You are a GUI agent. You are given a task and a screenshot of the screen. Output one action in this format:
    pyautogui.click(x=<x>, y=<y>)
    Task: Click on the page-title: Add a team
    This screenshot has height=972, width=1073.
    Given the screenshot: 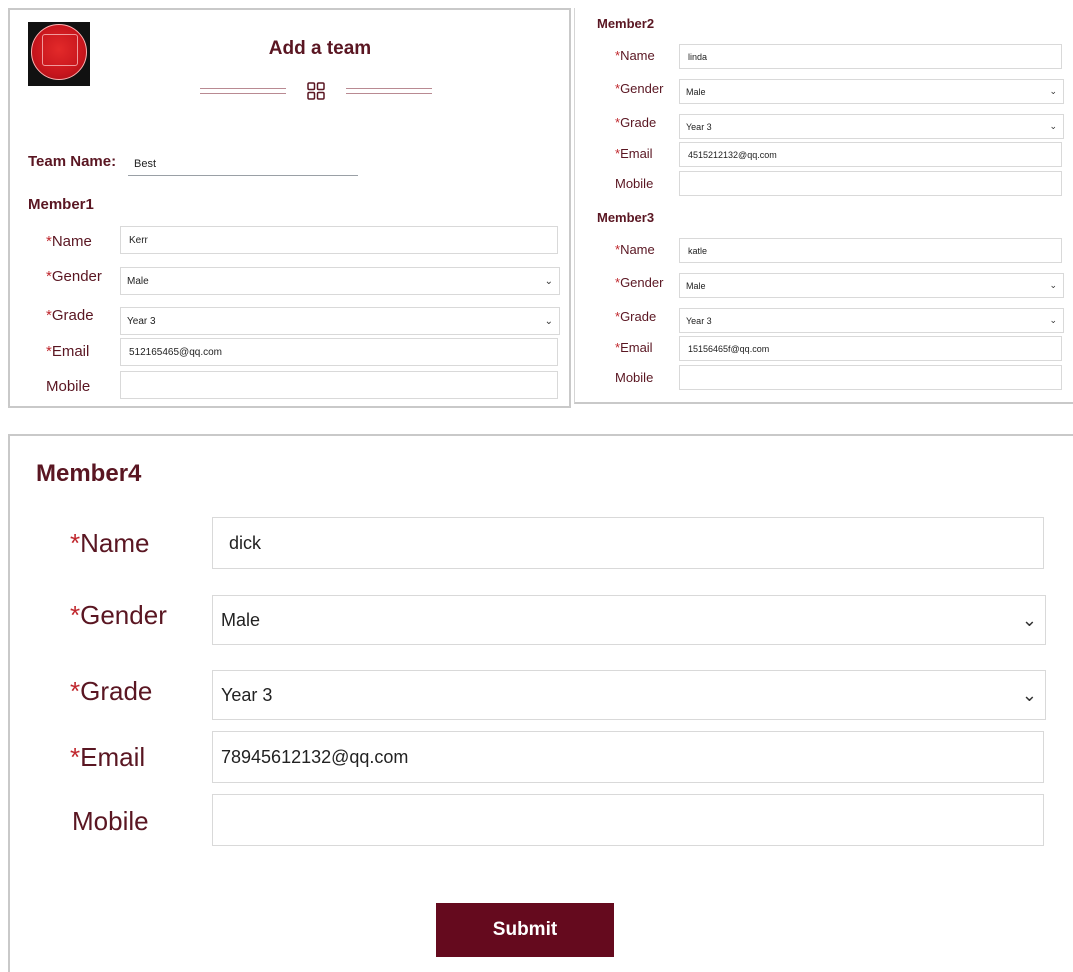 What is the action you would take?
    pyautogui.click(x=320, y=48)
    